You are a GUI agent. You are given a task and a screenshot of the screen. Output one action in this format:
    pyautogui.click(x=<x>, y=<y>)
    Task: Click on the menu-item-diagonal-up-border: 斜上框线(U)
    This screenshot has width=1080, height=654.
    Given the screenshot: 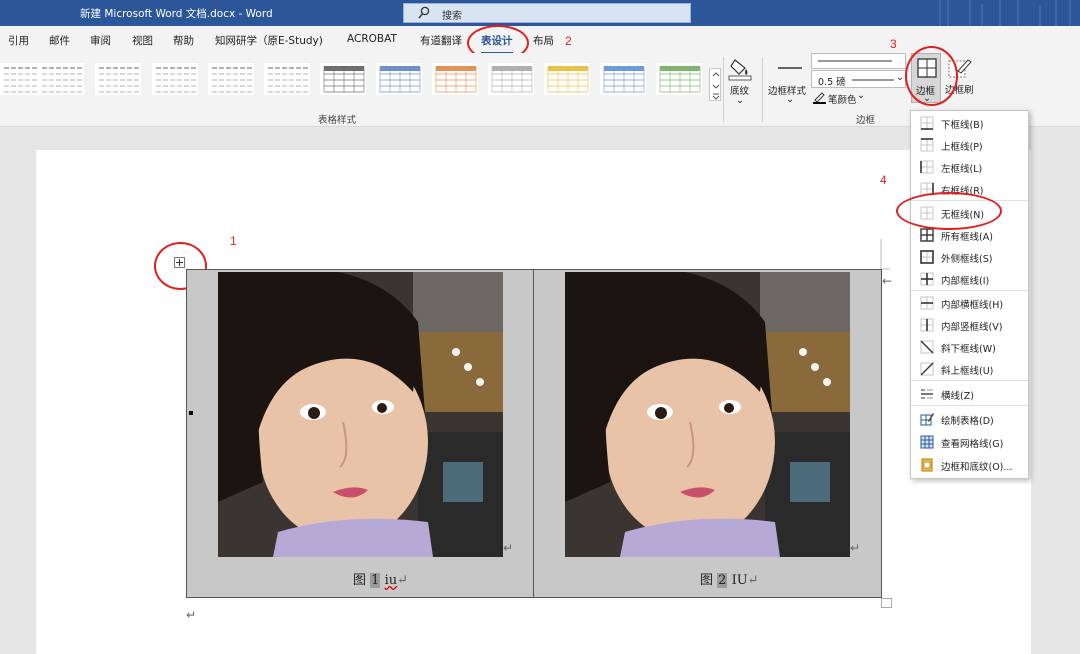 What is the action you would take?
    pyautogui.click(x=969, y=369)
    